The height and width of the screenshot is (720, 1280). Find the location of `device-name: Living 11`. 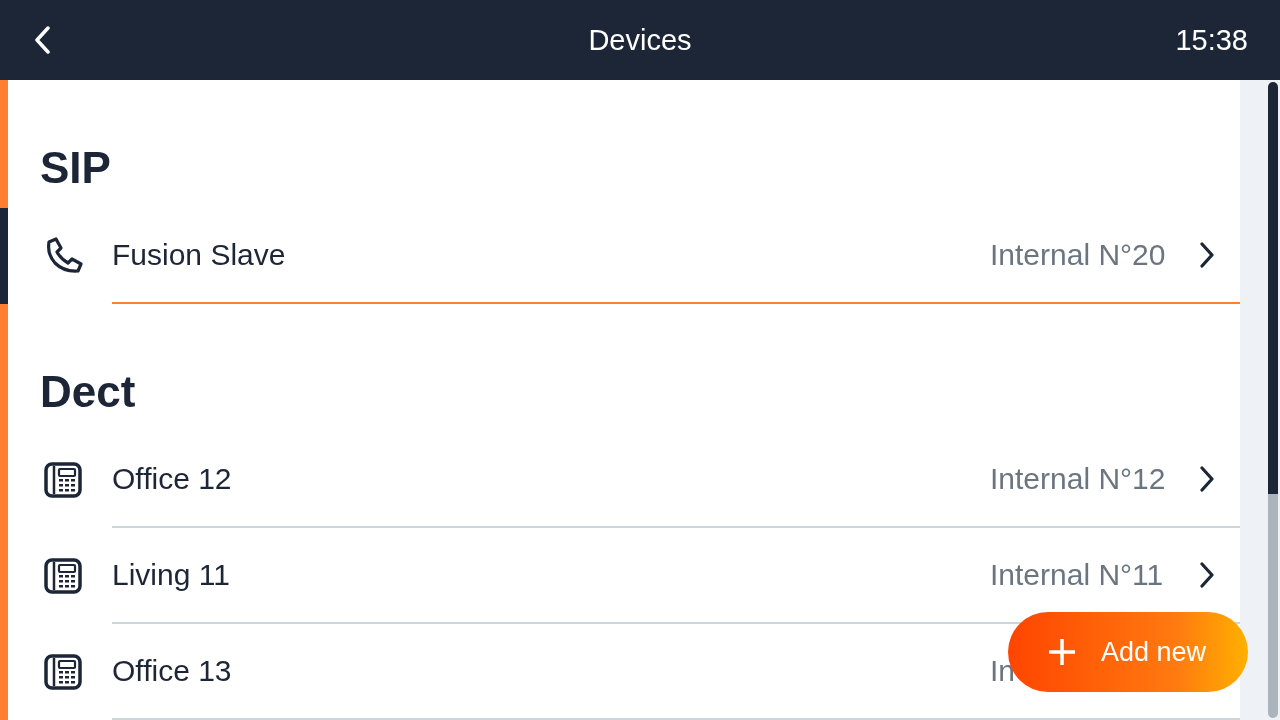

device-name: Living 11 is located at coordinates (171, 575).